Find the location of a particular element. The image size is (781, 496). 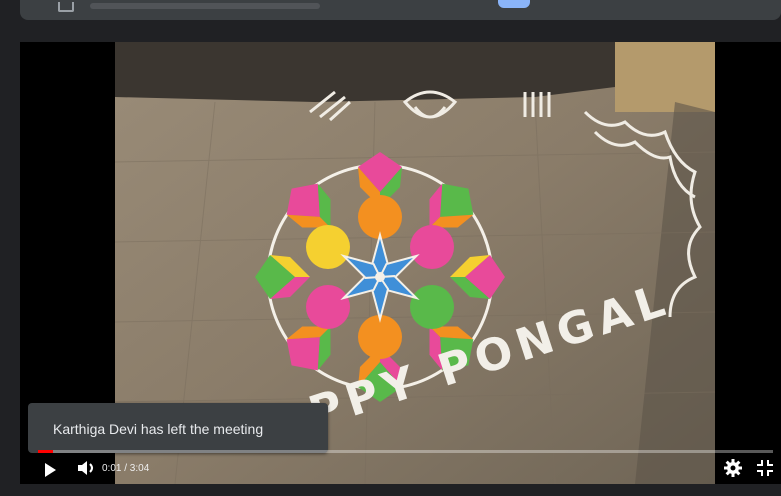

play-icon is located at coordinates (50, 470).